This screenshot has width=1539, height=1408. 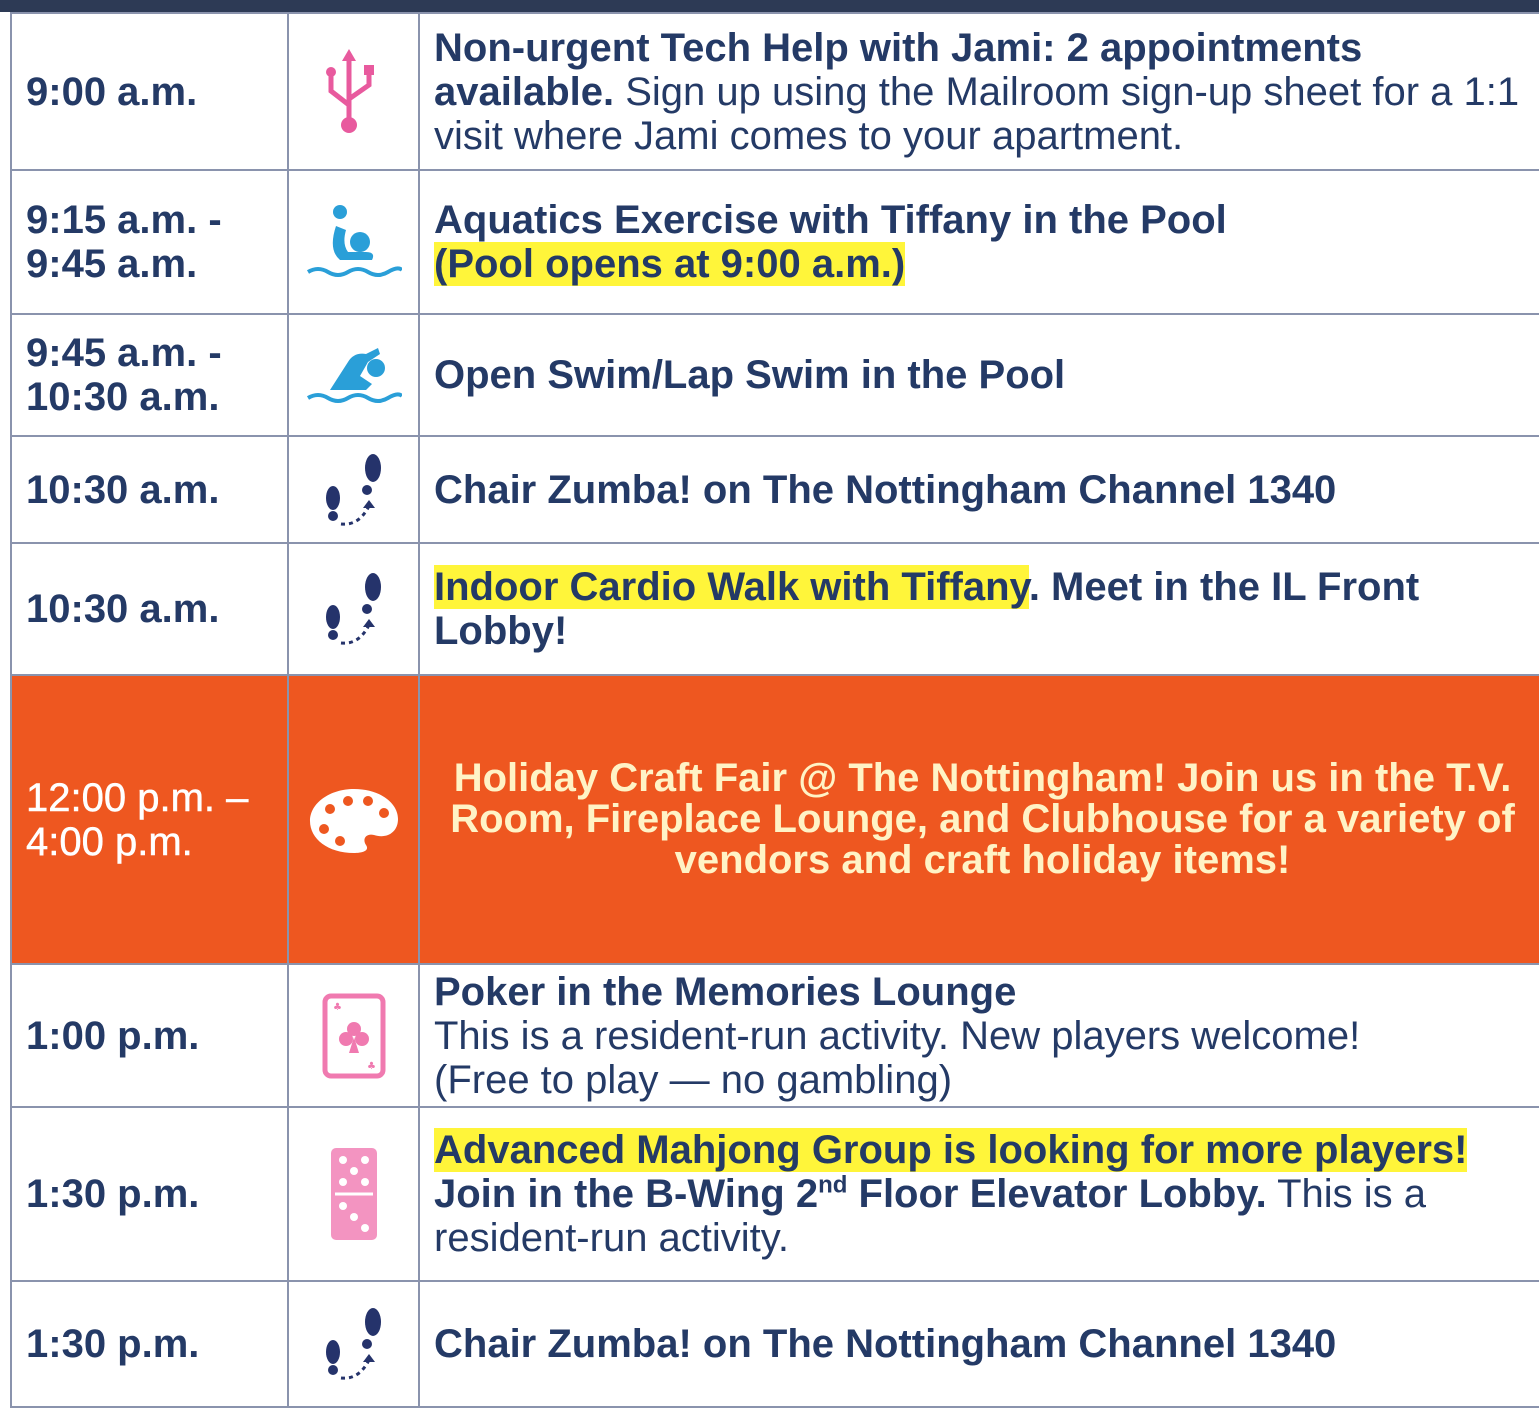 What do you see at coordinates (626, 1194) in the screenshot?
I see `location-text: Join in the B-Wing 2` at bounding box center [626, 1194].